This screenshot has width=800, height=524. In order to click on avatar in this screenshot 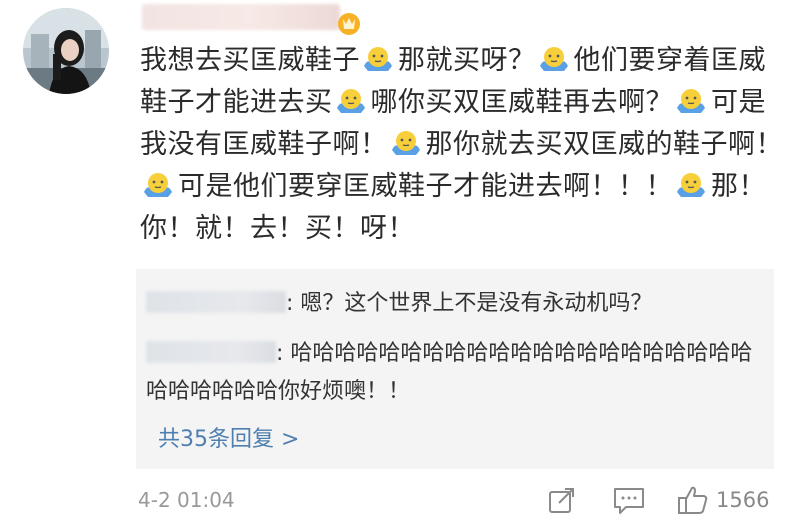, I will do `click(66, 51)`.